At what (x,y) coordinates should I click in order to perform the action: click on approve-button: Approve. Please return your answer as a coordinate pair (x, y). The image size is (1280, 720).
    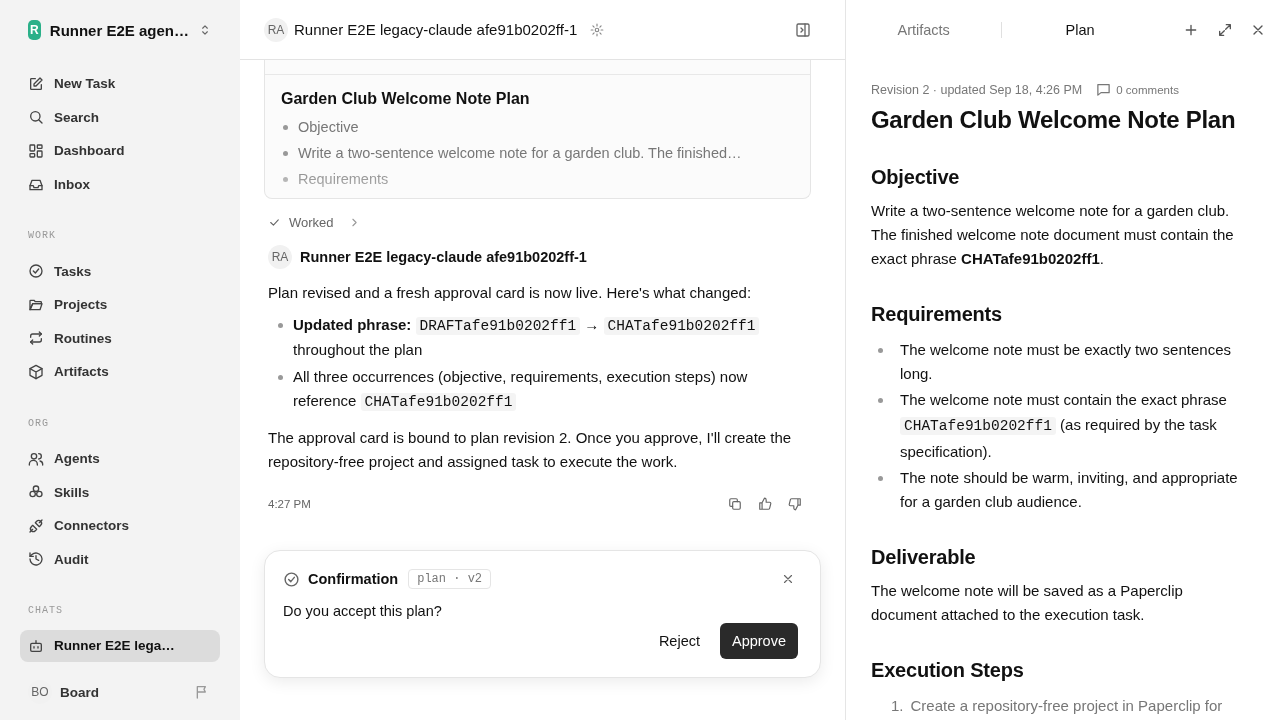
    Looking at the image, I should click on (759, 641).